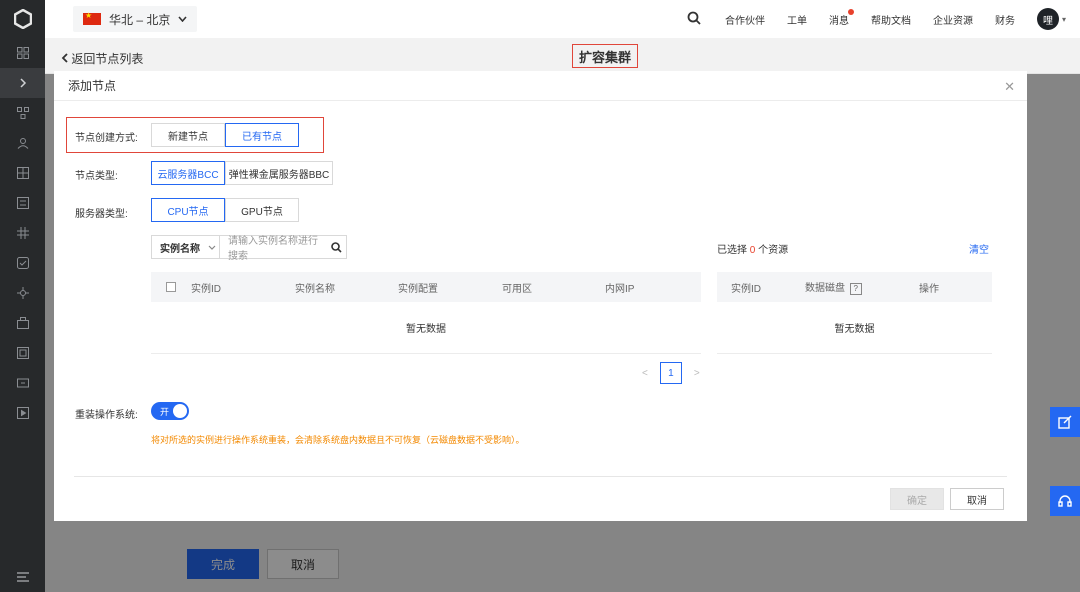 This screenshot has height=592, width=1080. I want to click on option-gpu-node: GPU节点, so click(262, 210).